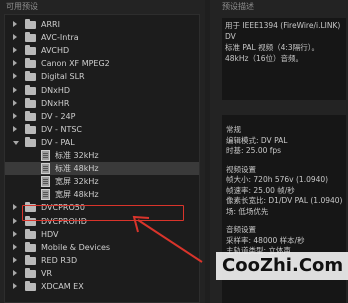 This screenshot has height=303, width=348. Describe the element at coordinates (167, 239) in the screenshot. I see `red-annotation-arrow` at that location.